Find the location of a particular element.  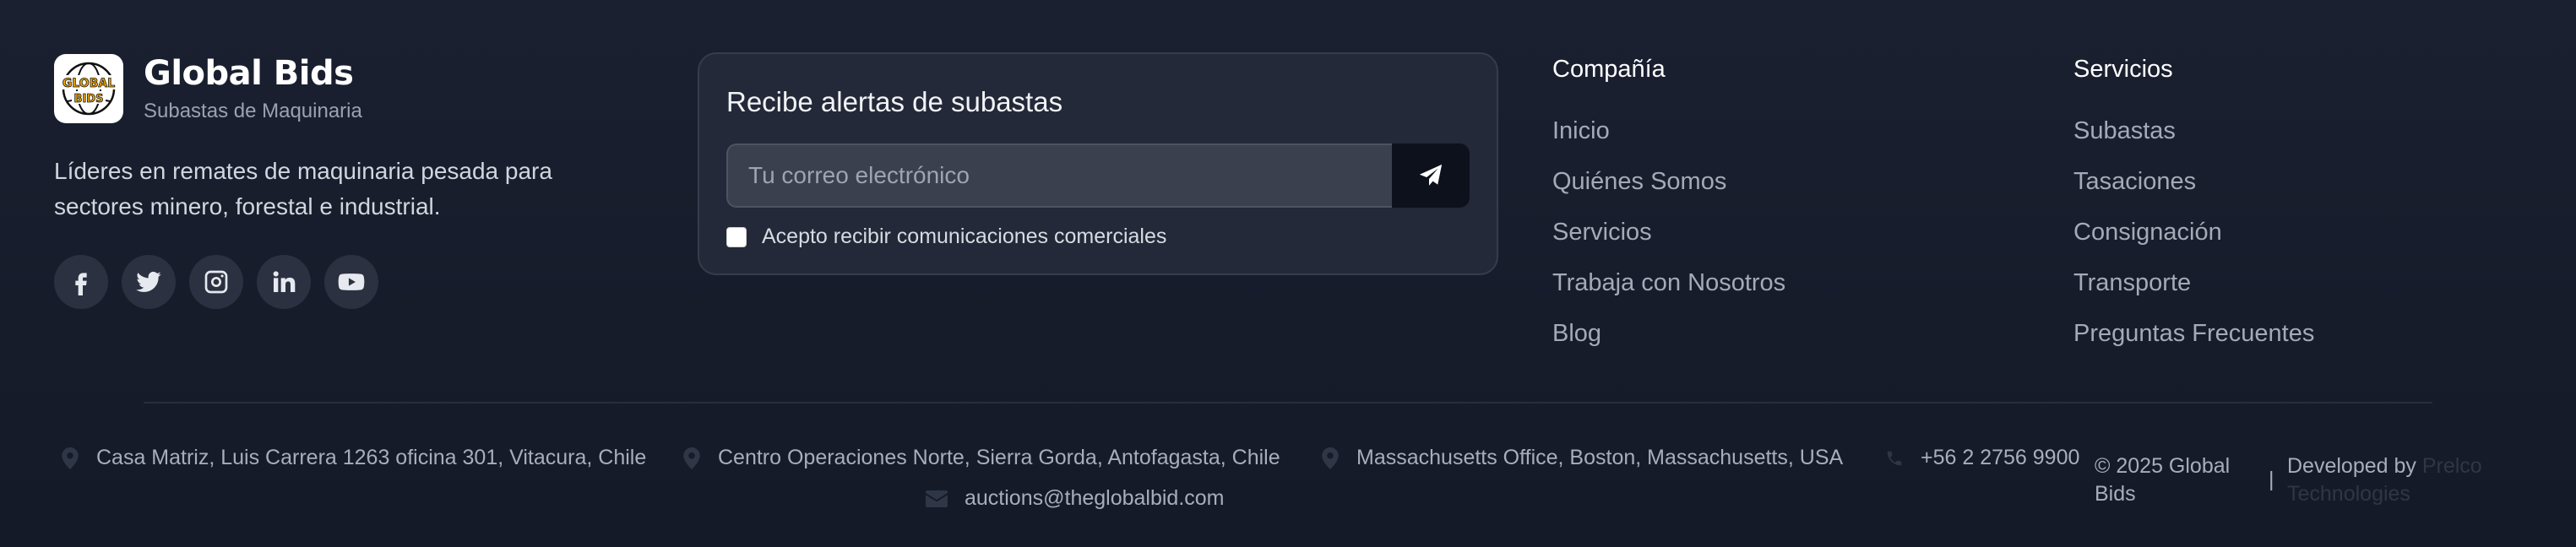

brand-text: Global Bids Subastas de Maquinaria is located at coordinates (253, 88).